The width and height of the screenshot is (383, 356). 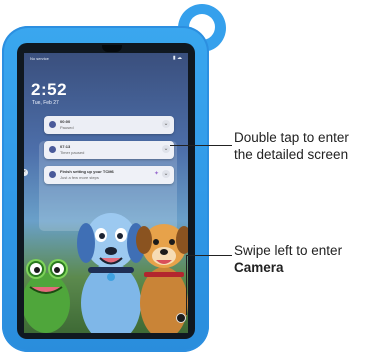 I want to click on callout-swipe-line2: Camera, so click(x=259, y=267).